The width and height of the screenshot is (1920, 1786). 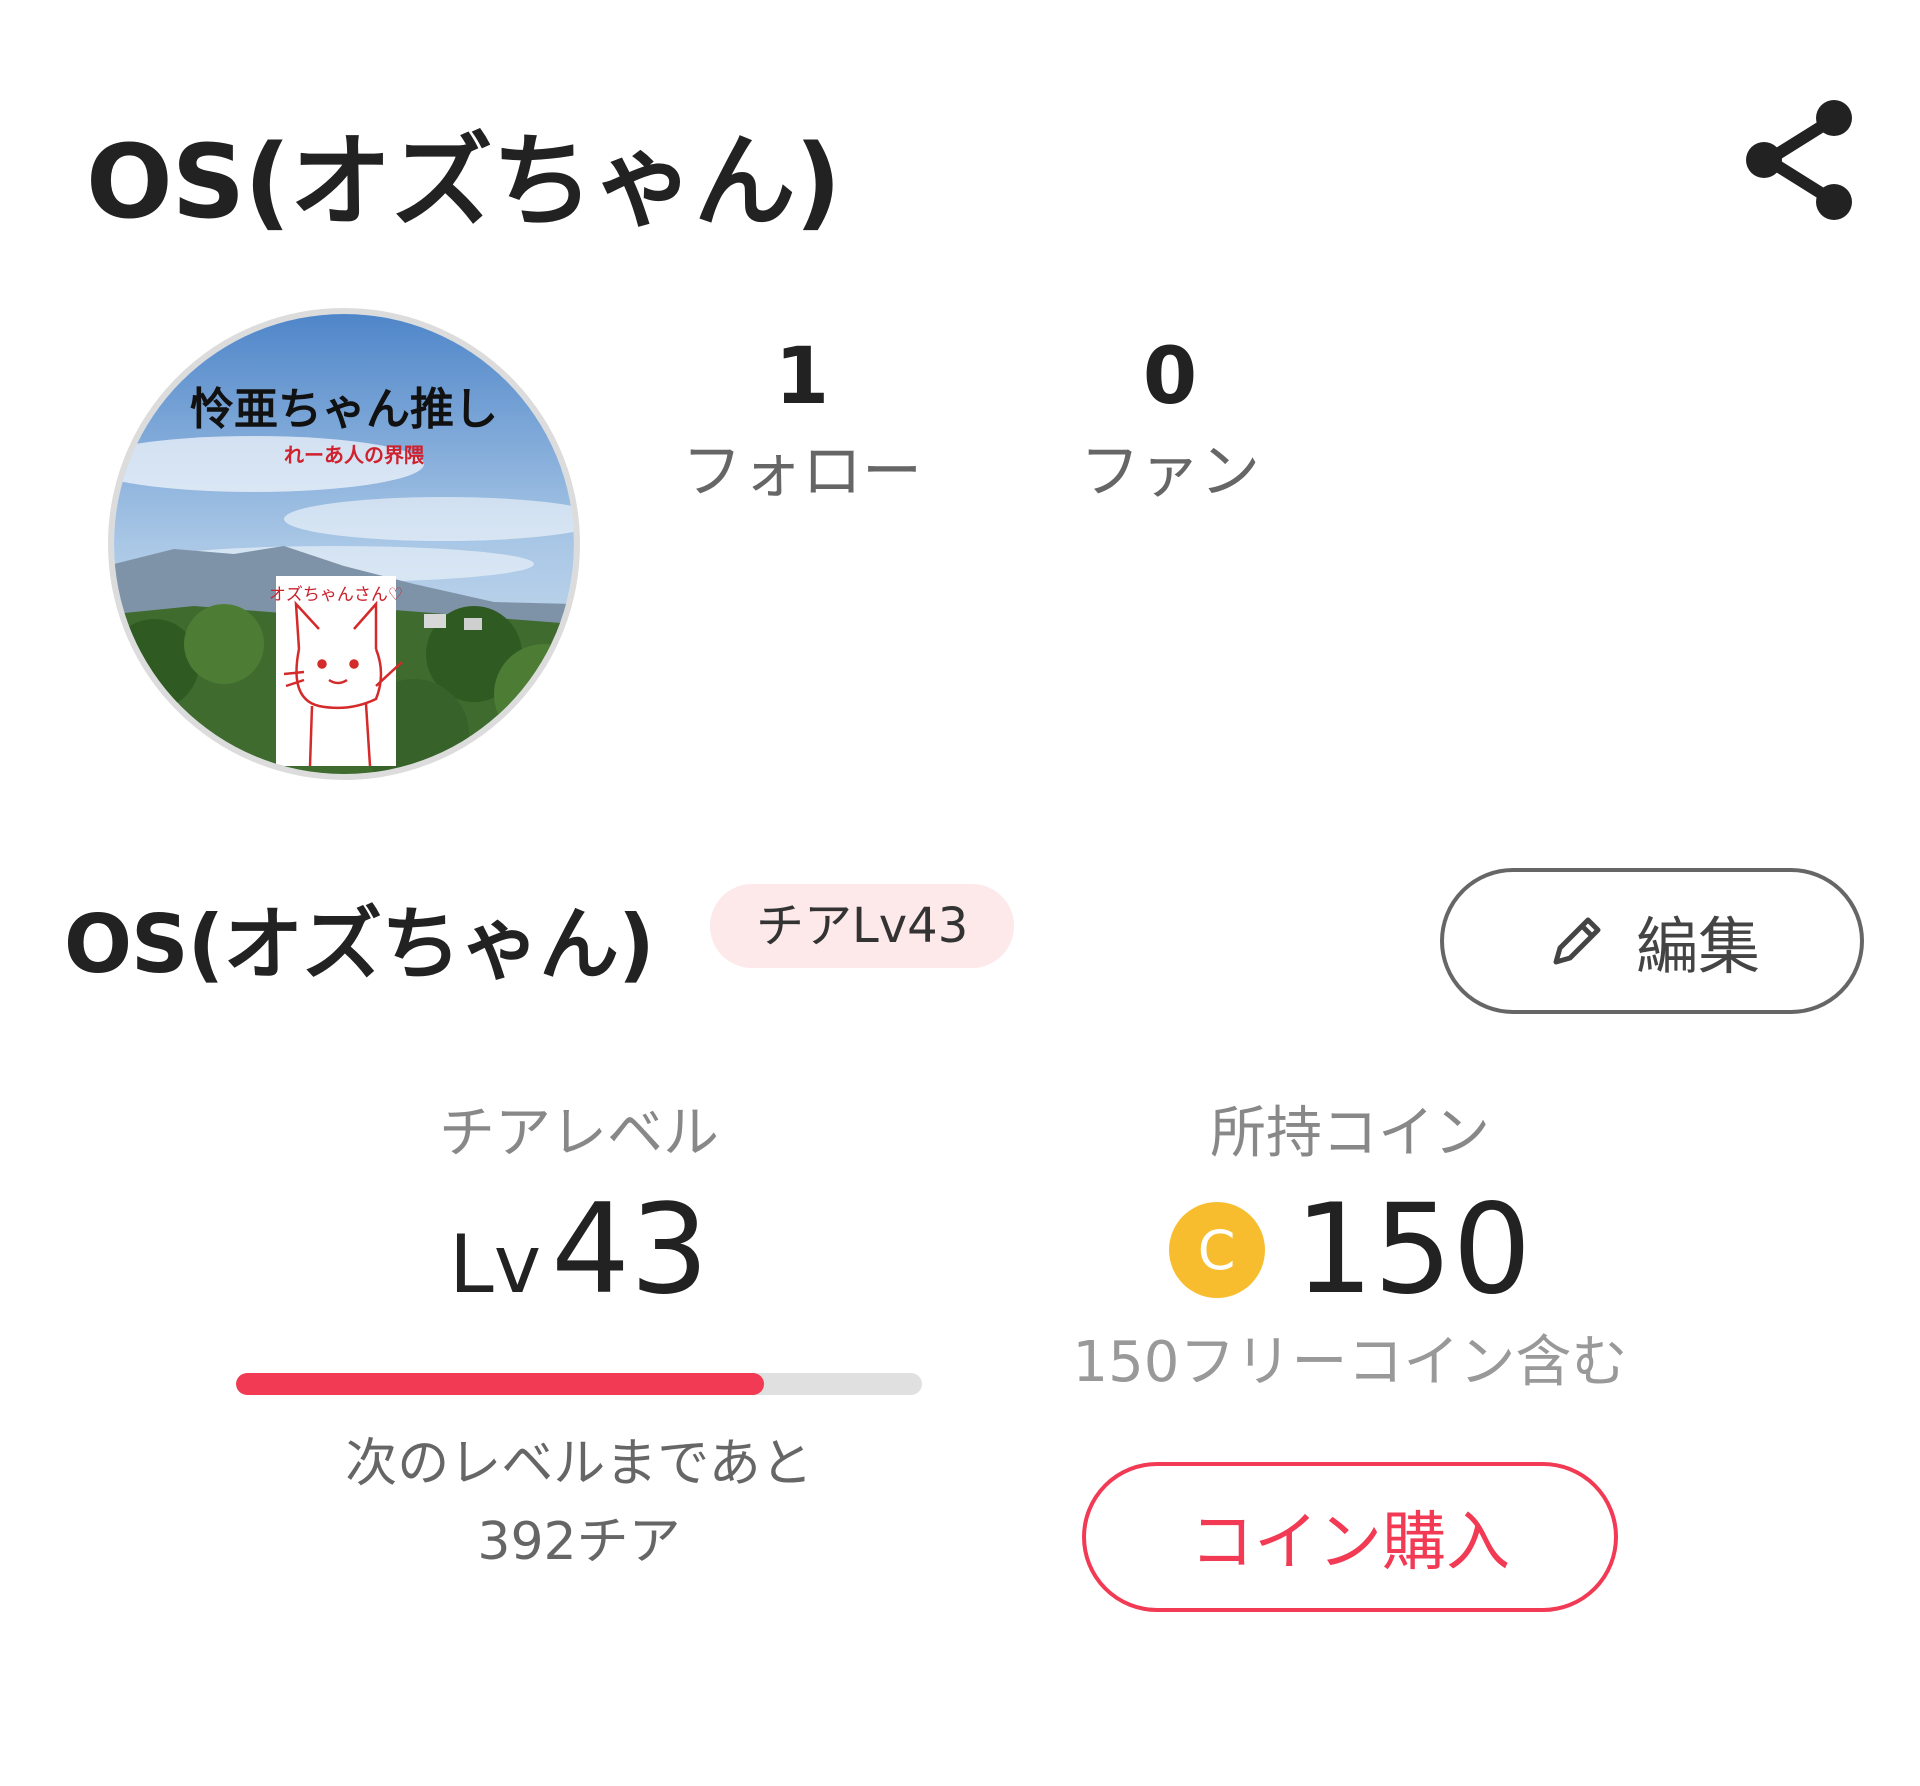 I want to click on avatar-sub-text: れーあ人の界隈, so click(x=354, y=455).